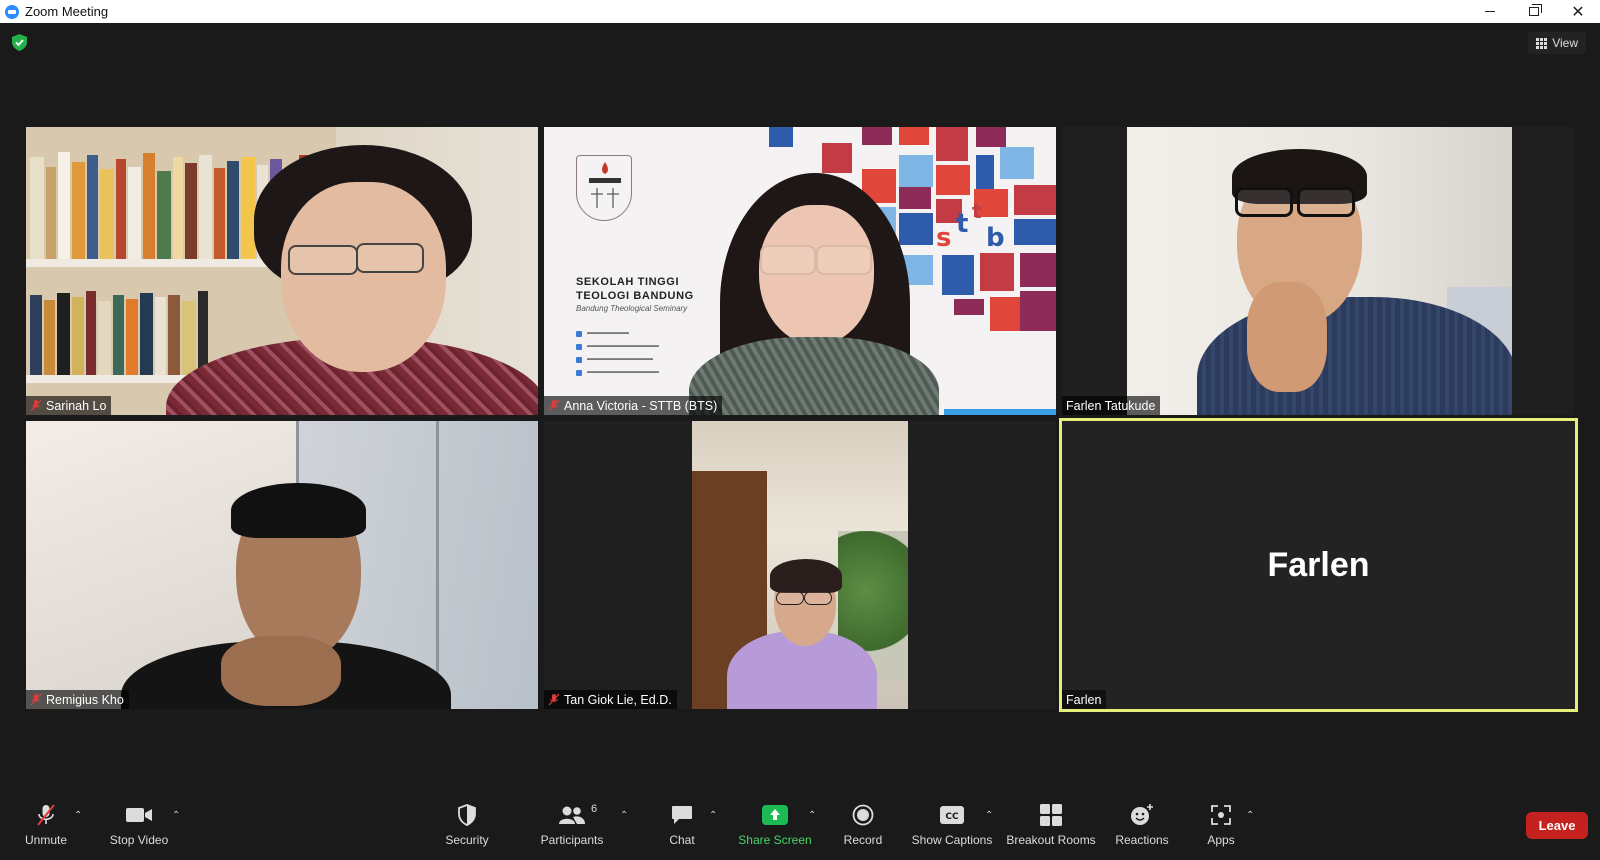  What do you see at coordinates (775, 815) in the screenshot?
I see `share-screen-icon` at bounding box center [775, 815].